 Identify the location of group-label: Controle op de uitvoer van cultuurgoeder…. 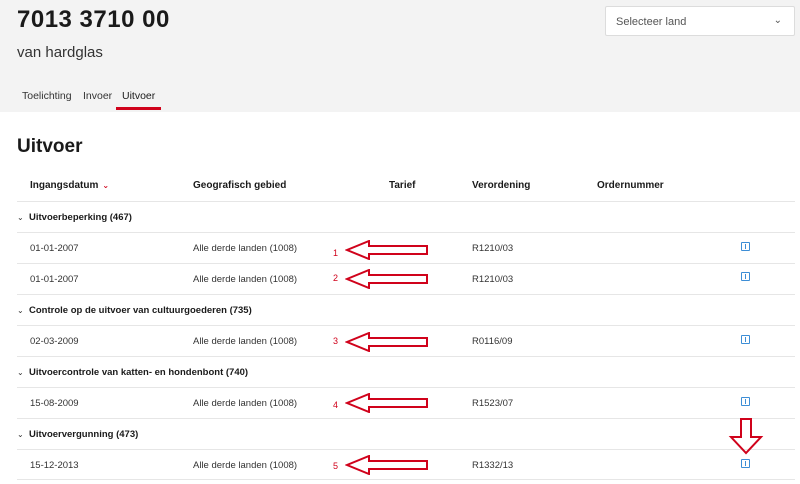
(140, 310).